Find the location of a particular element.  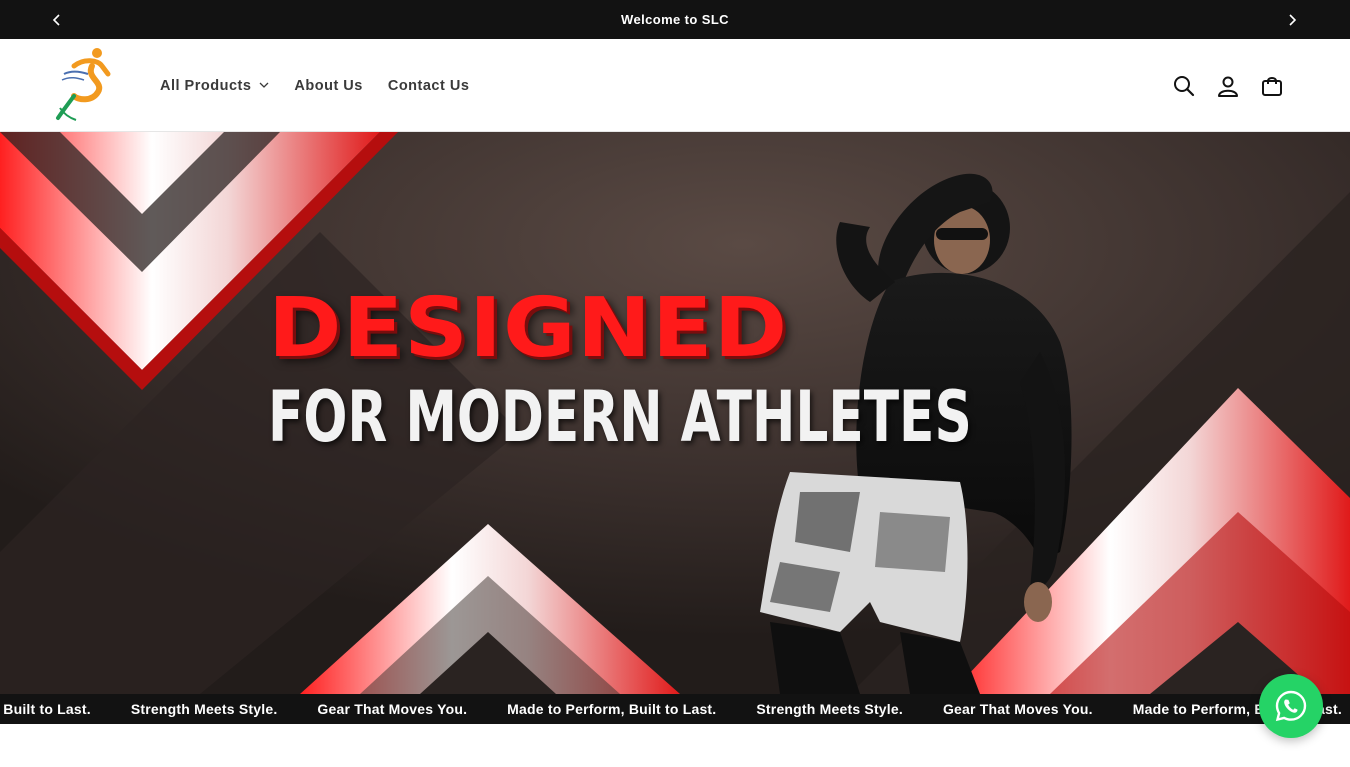

account-button is located at coordinates (1228, 86).